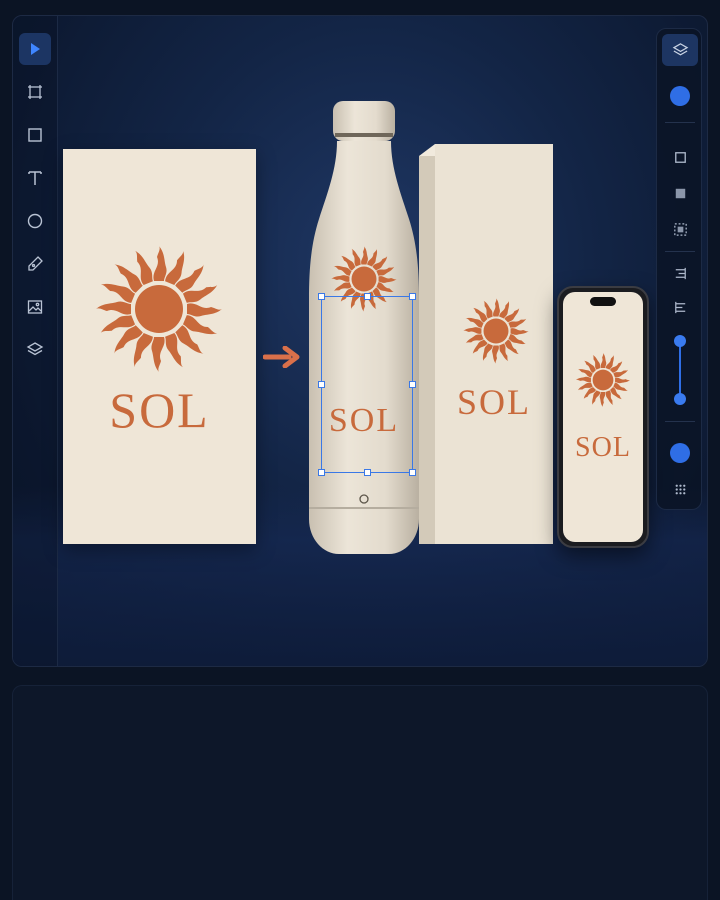 This screenshot has width=720, height=900. What do you see at coordinates (412, 296) in the screenshot?
I see `resize-handle-top-right` at bounding box center [412, 296].